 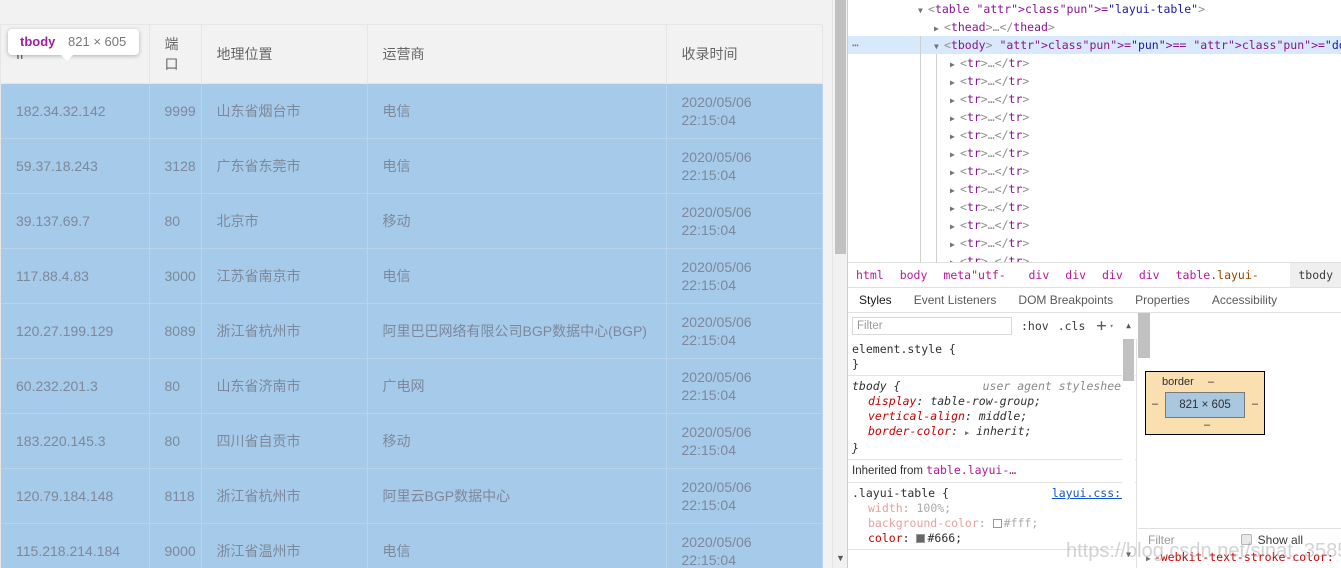 I want to click on column-header-port: 端口, so click(x=175, y=54).